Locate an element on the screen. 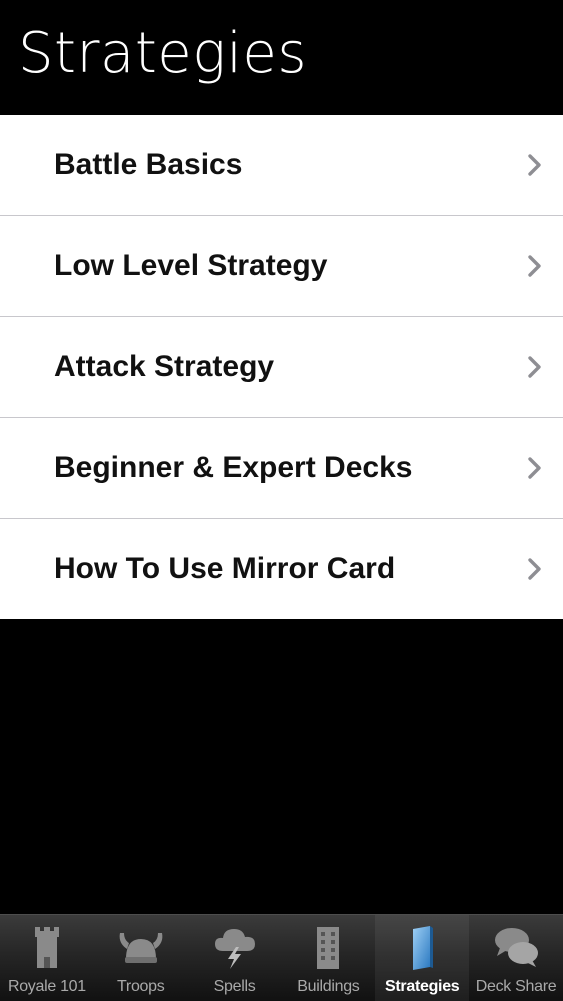 The width and height of the screenshot is (563, 1001). viking-helmet-icon is located at coordinates (141, 948).